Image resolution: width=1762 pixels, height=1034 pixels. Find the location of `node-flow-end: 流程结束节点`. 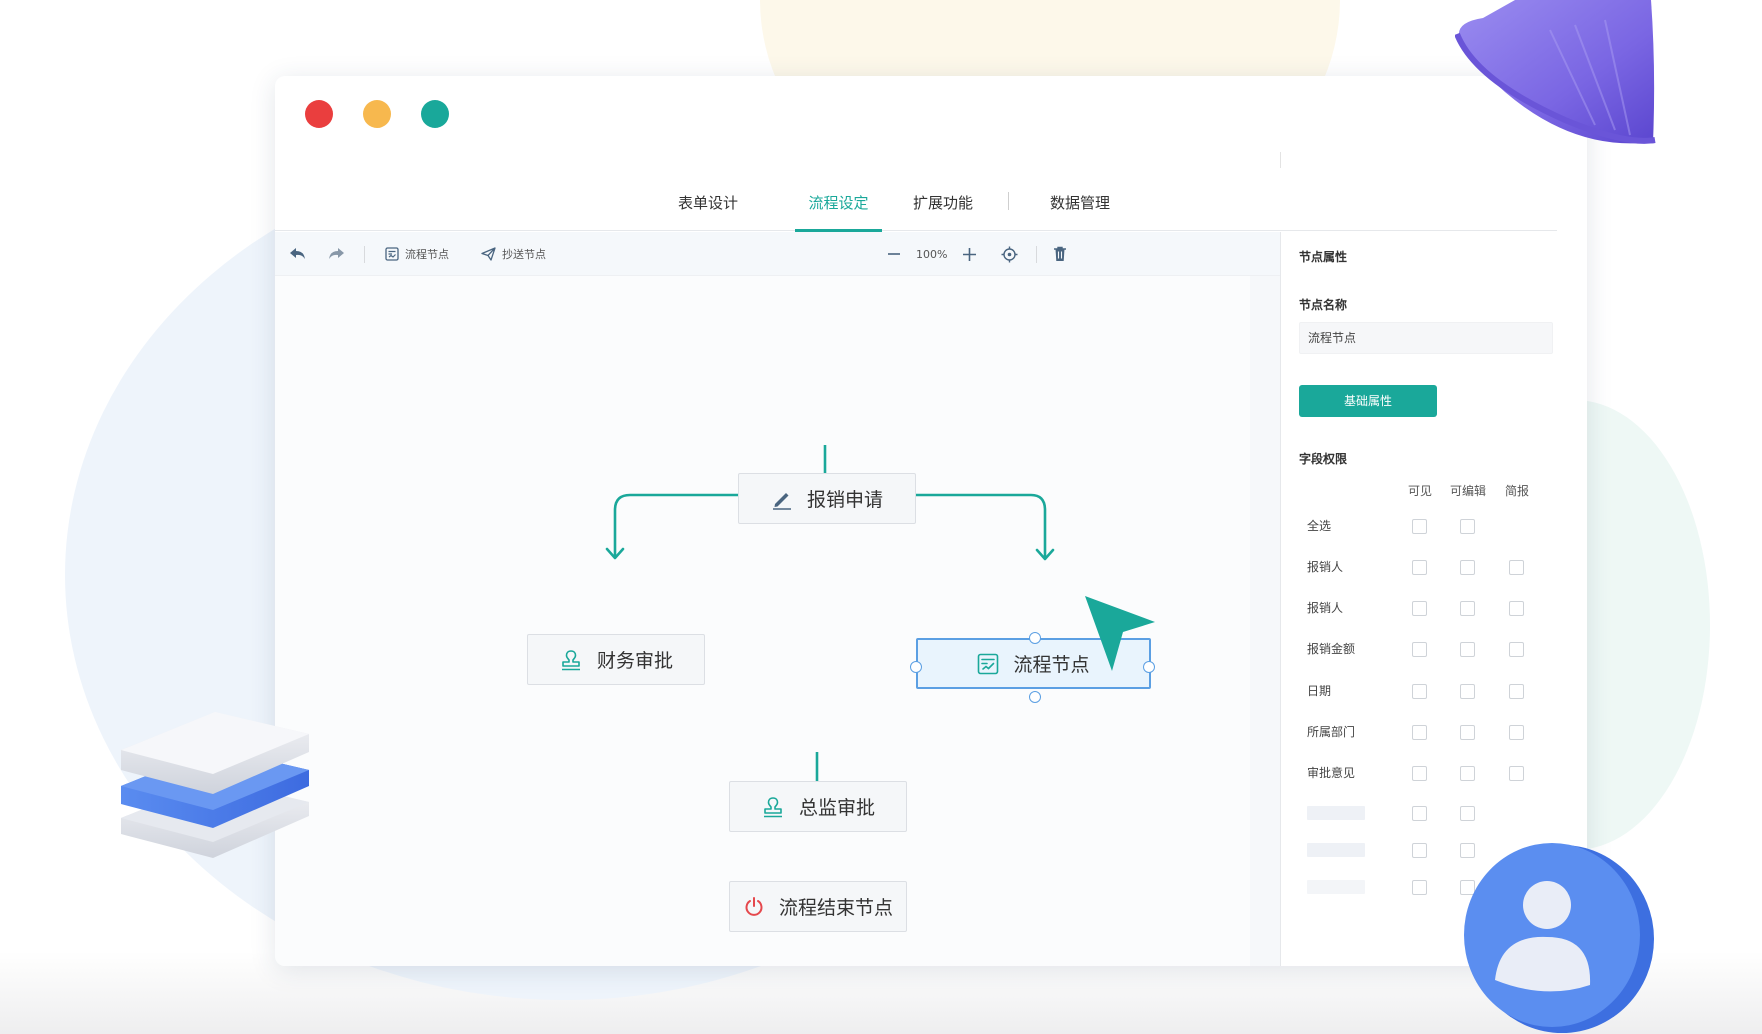

node-flow-end: 流程结束节点 is located at coordinates (818, 906).